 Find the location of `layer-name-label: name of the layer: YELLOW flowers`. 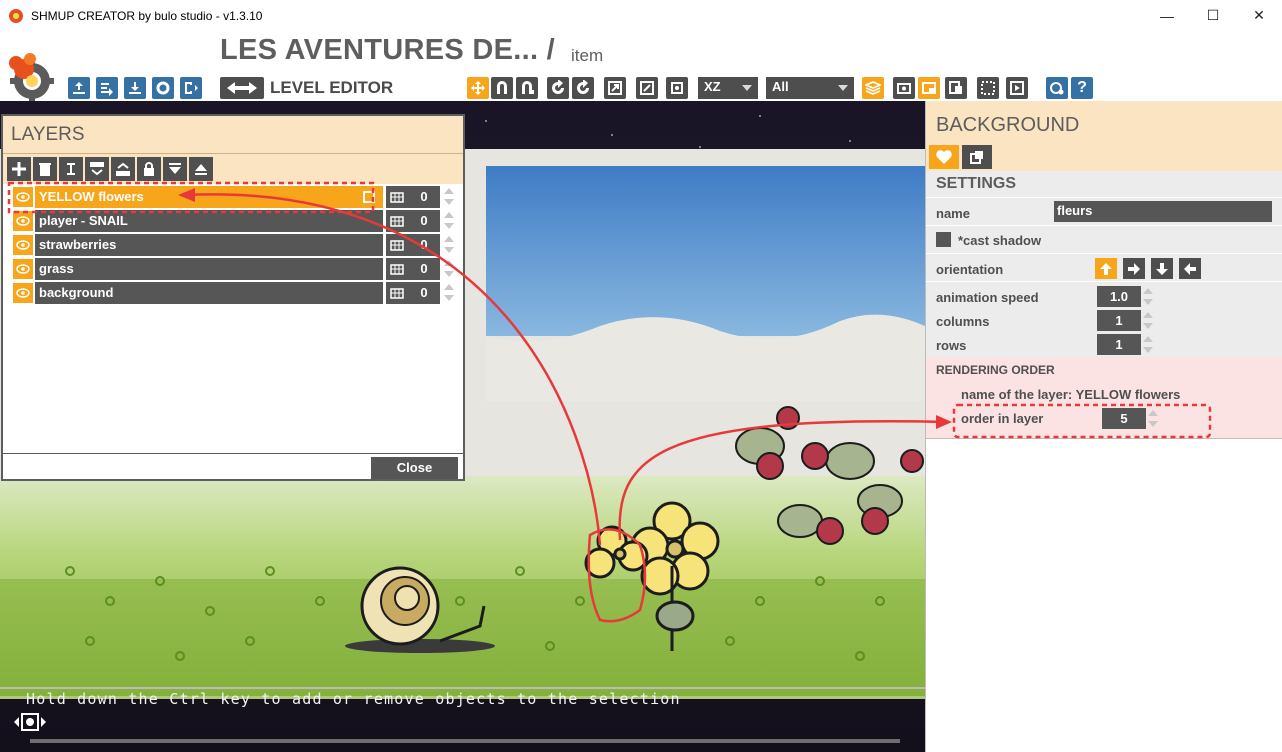

layer-name-label: name of the layer: YELLOW flowers is located at coordinates (1071, 394).